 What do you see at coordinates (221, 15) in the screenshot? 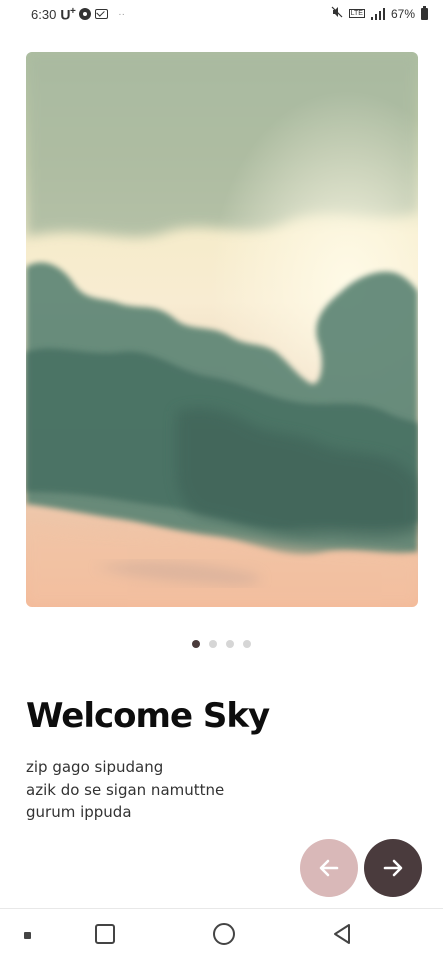
I see `status-bar: 6:30 U+ ·· LTE 67%` at bounding box center [221, 15].